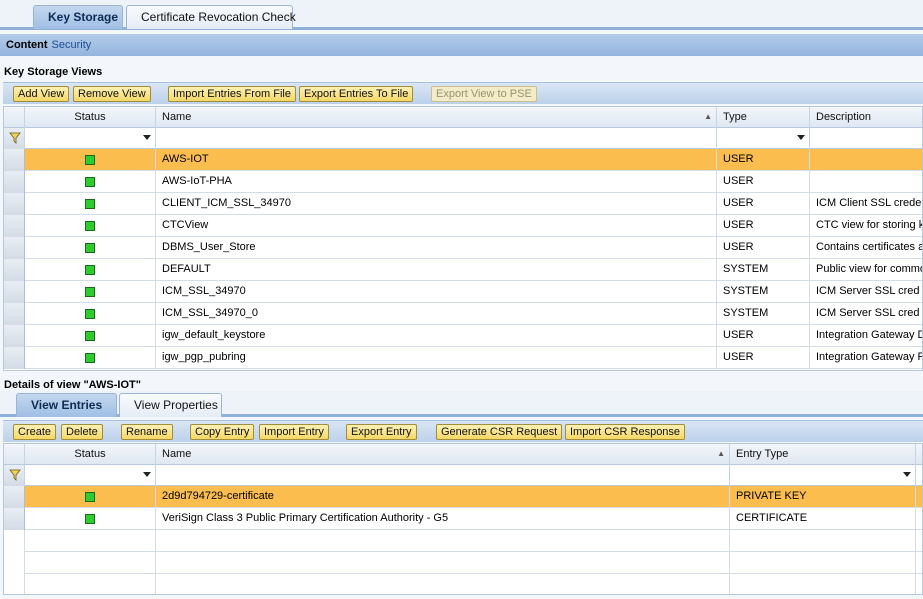 The width and height of the screenshot is (923, 599). Describe the element at coordinates (294, 432) in the screenshot. I see `import-entry-button: Import Entry` at that location.